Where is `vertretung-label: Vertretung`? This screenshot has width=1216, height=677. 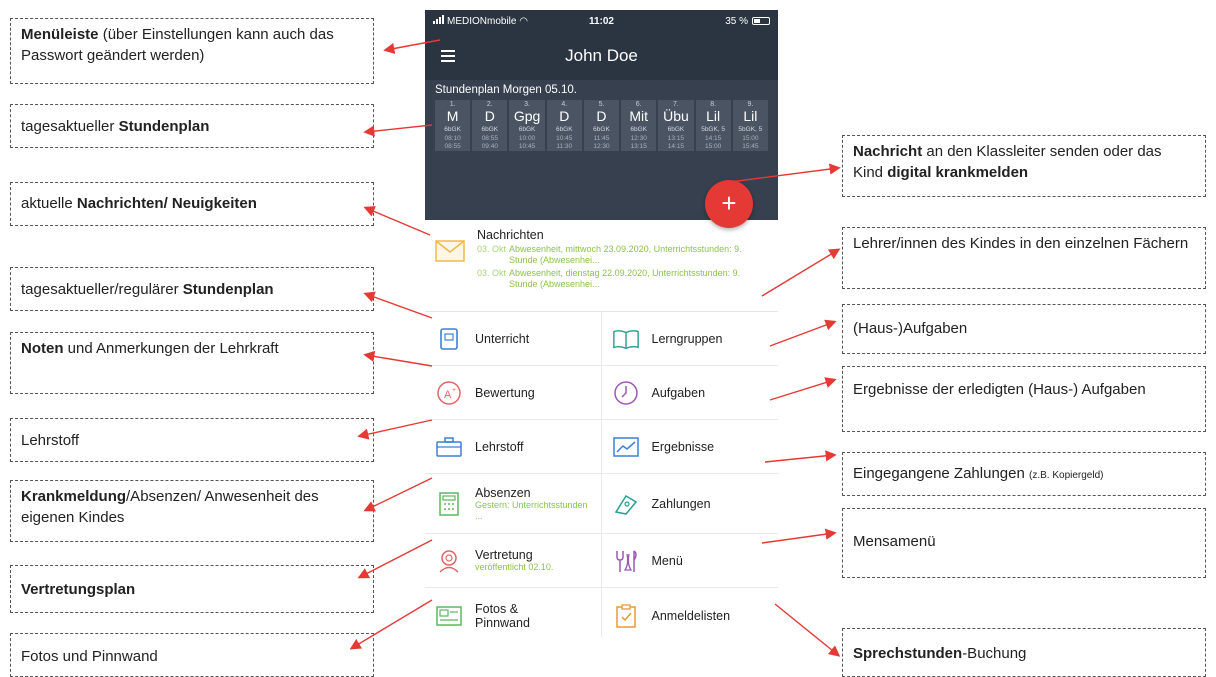
vertretung-label: Vertretung is located at coordinates (504, 555).